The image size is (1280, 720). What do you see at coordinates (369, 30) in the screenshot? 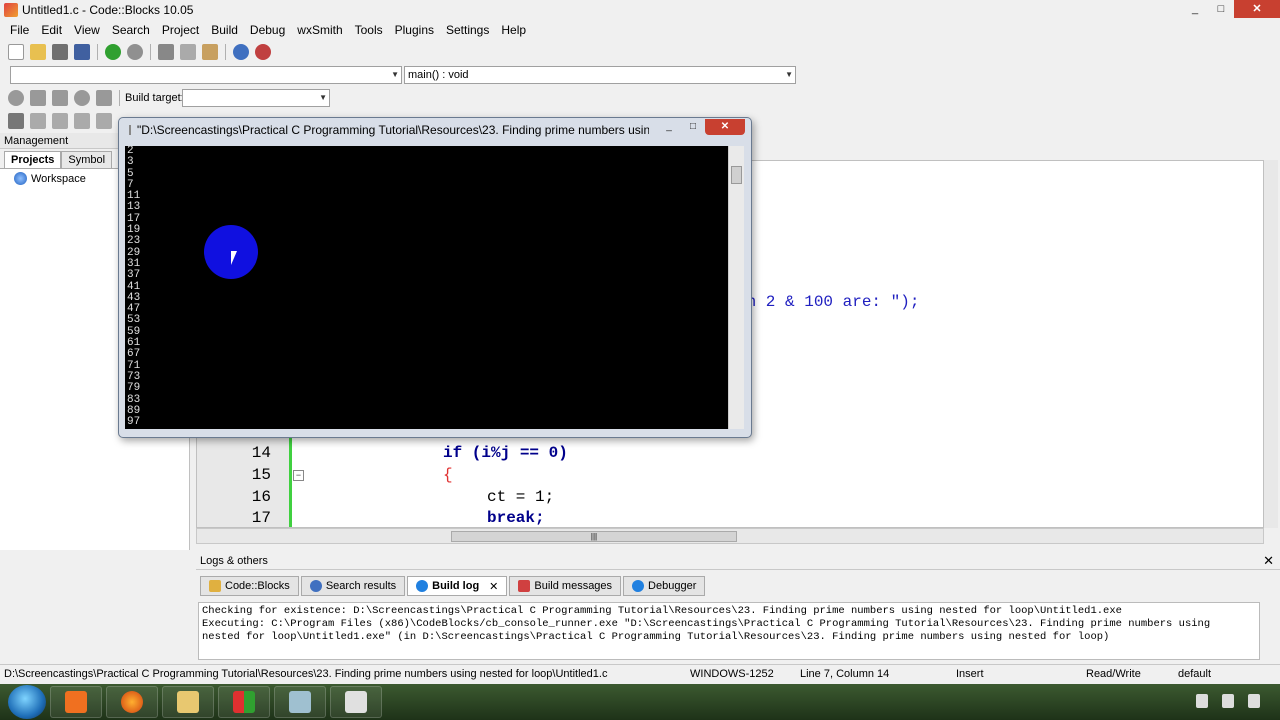
I see `menu-tools: Tools` at bounding box center [369, 30].